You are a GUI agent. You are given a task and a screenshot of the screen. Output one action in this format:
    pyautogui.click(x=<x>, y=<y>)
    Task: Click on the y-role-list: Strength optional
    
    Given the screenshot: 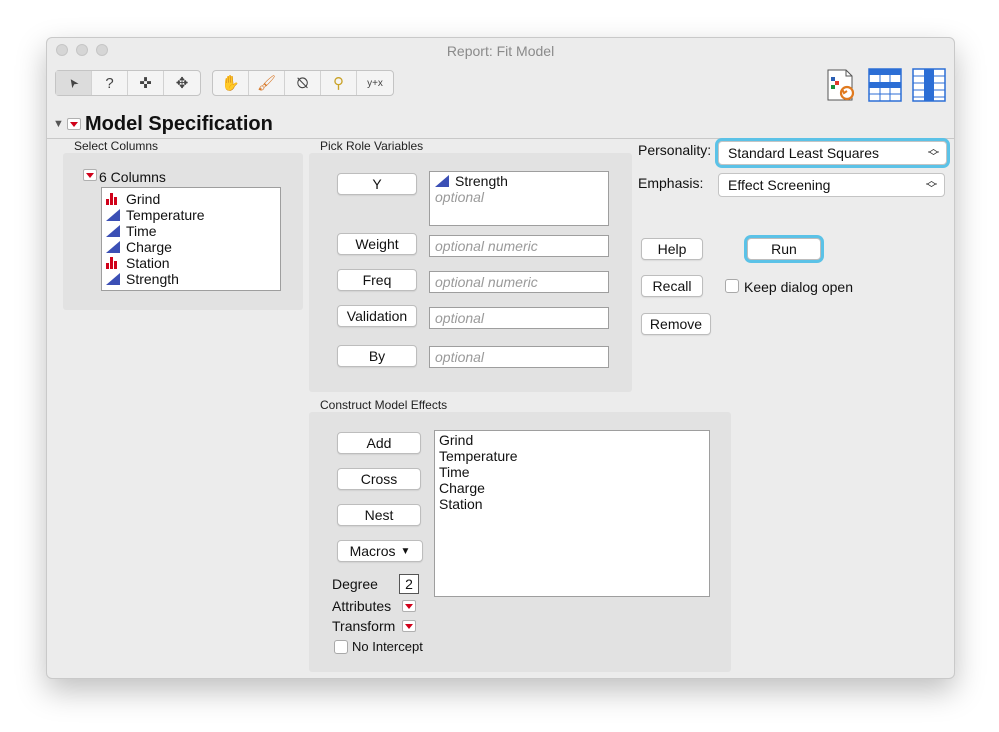 What is the action you would take?
    pyautogui.click(x=519, y=198)
    